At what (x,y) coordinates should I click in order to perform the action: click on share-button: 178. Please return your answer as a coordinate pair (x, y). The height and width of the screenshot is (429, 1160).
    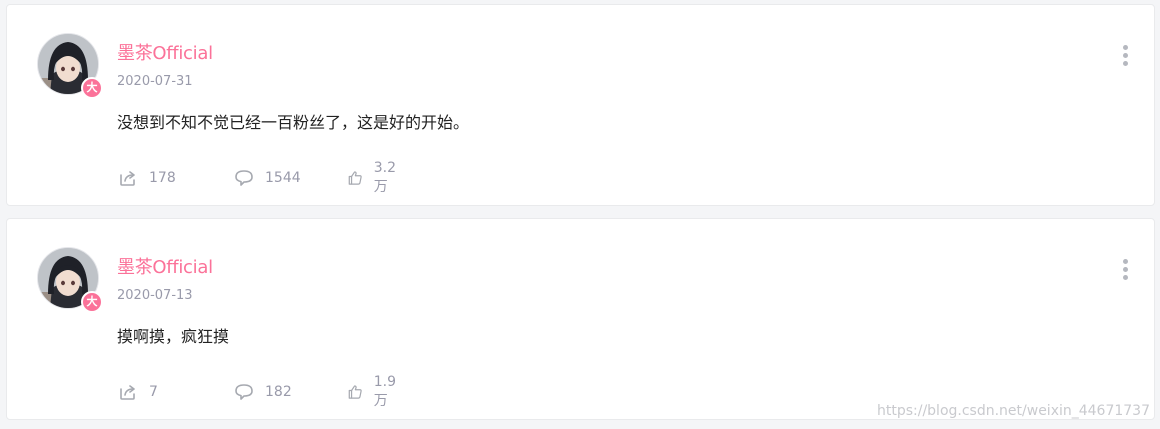
    Looking at the image, I should click on (146, 178).